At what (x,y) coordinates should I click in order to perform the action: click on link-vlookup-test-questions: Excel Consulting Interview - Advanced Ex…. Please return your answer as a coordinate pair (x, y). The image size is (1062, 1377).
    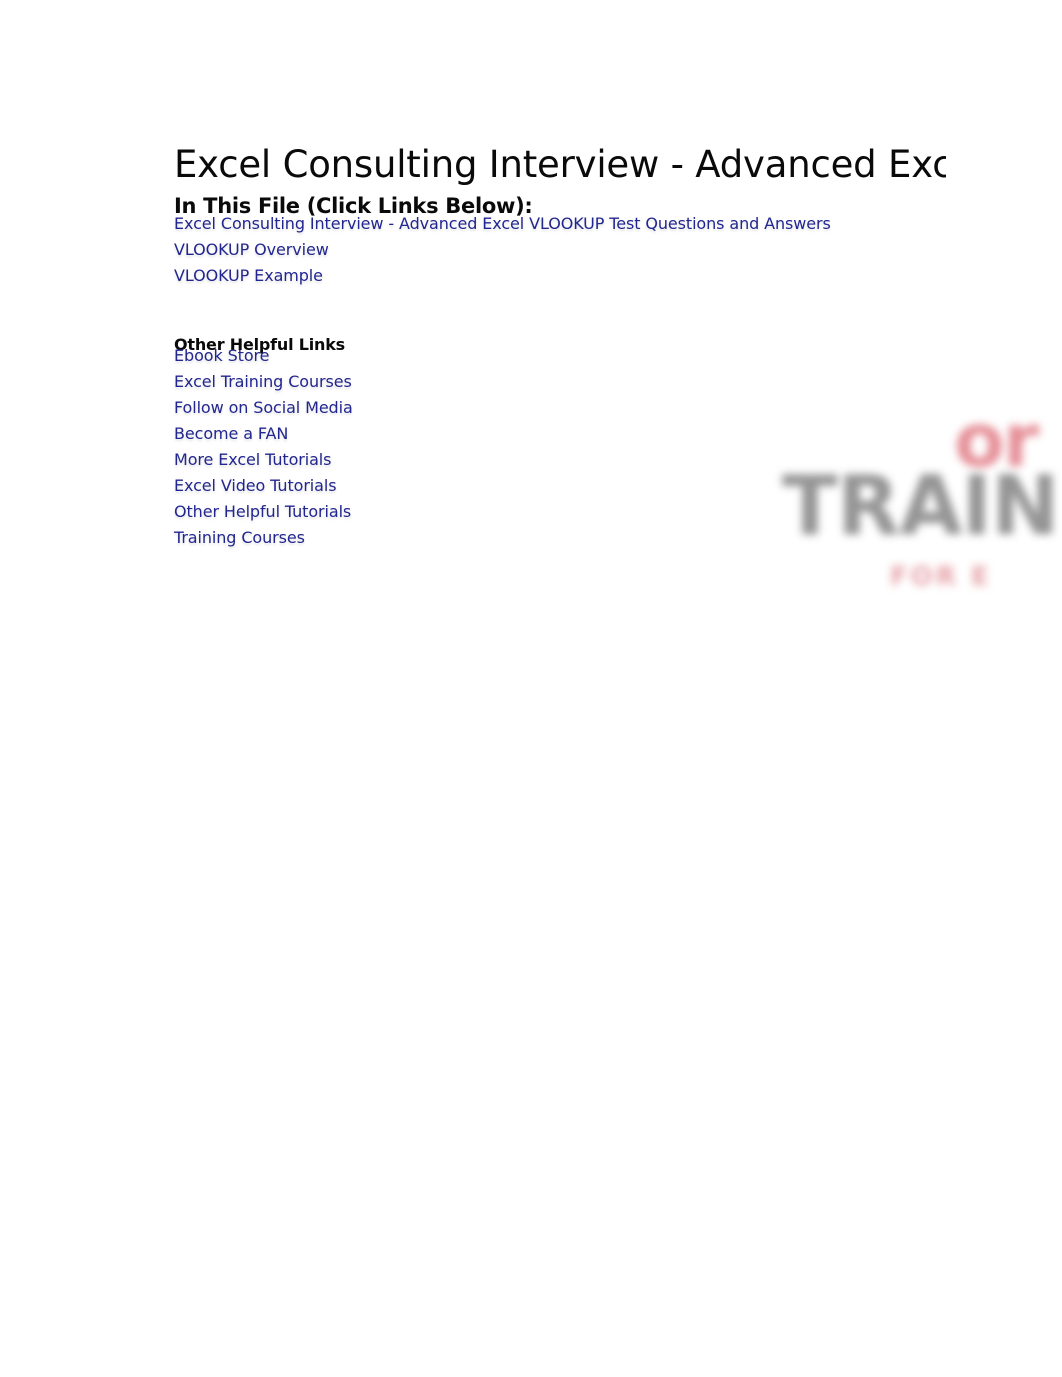
    Looking at the image, I should click on (502, 224).